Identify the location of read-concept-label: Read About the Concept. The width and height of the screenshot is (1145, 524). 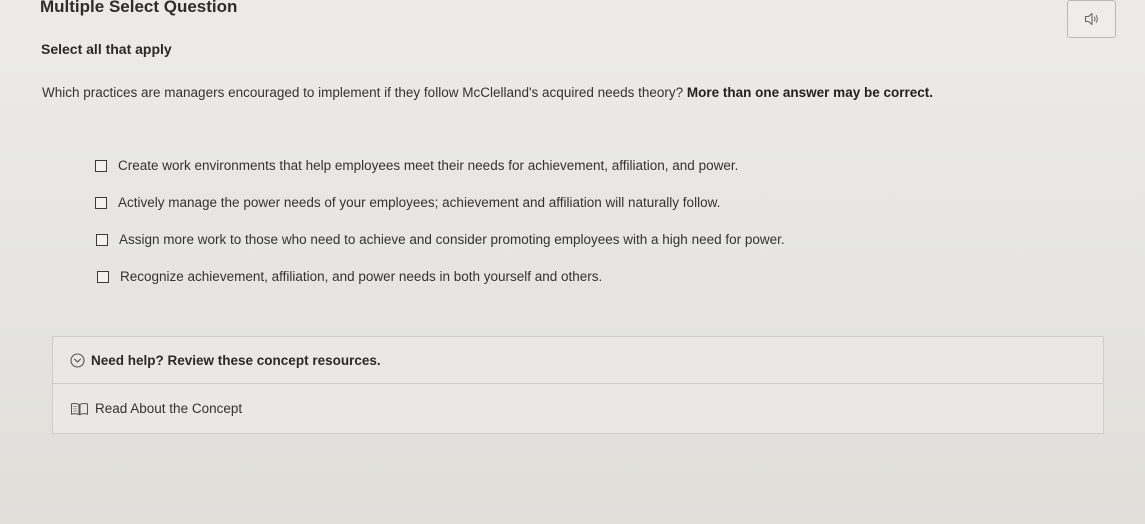
(169, 408).